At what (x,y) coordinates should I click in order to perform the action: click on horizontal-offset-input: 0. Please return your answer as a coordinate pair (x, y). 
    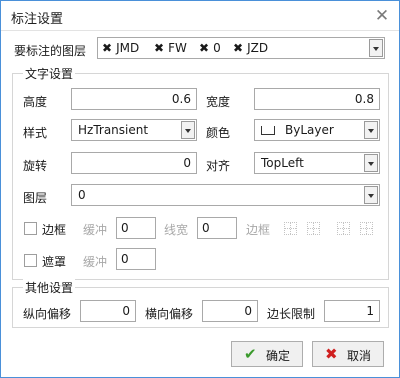
    Looking at the image, I should click on (230, 311).